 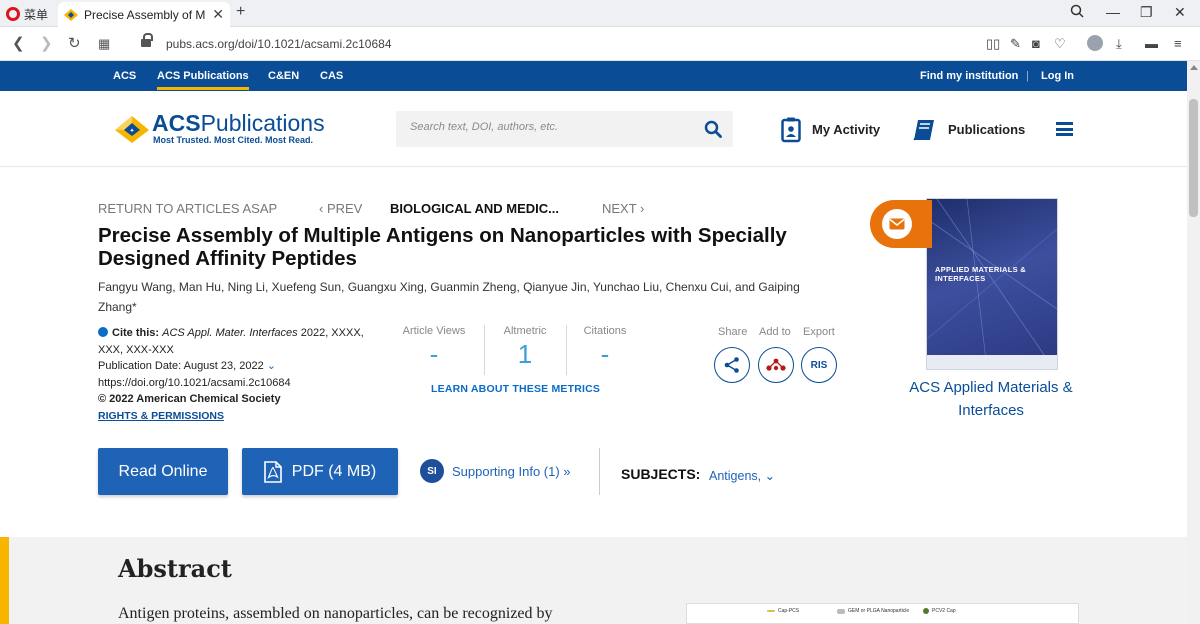 I want to click on share-button, so click(x=732, y=365).